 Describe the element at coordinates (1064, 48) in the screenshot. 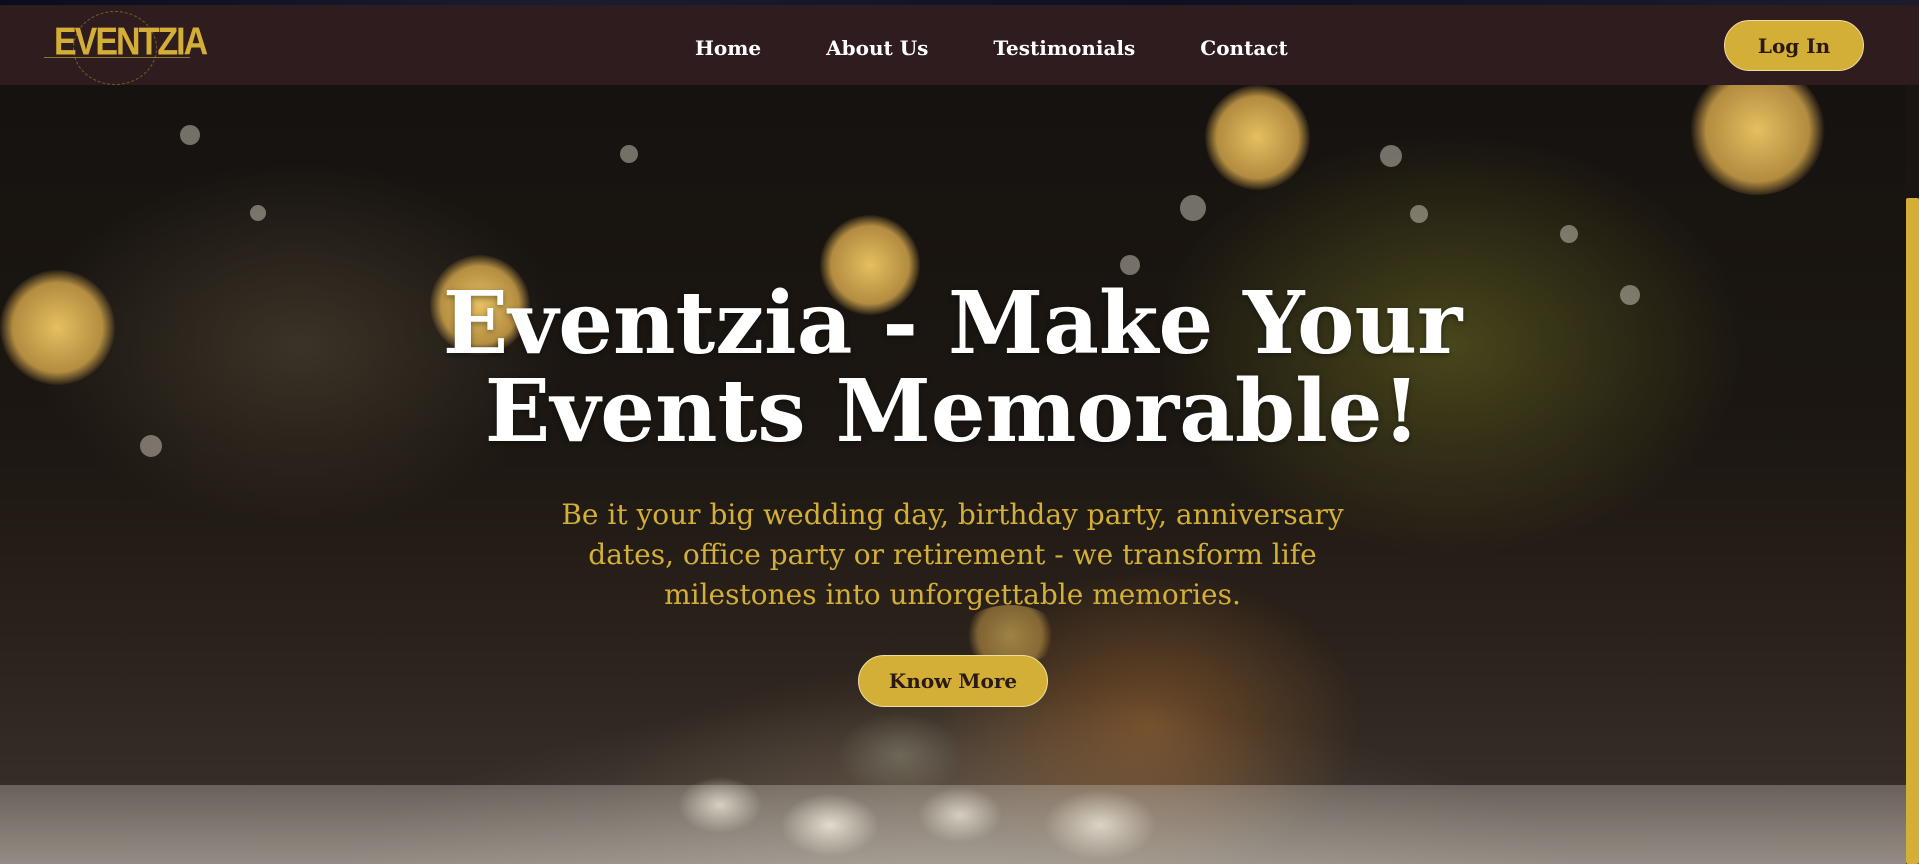

I see `nav-testimonials-link: Testimonials` at that location.